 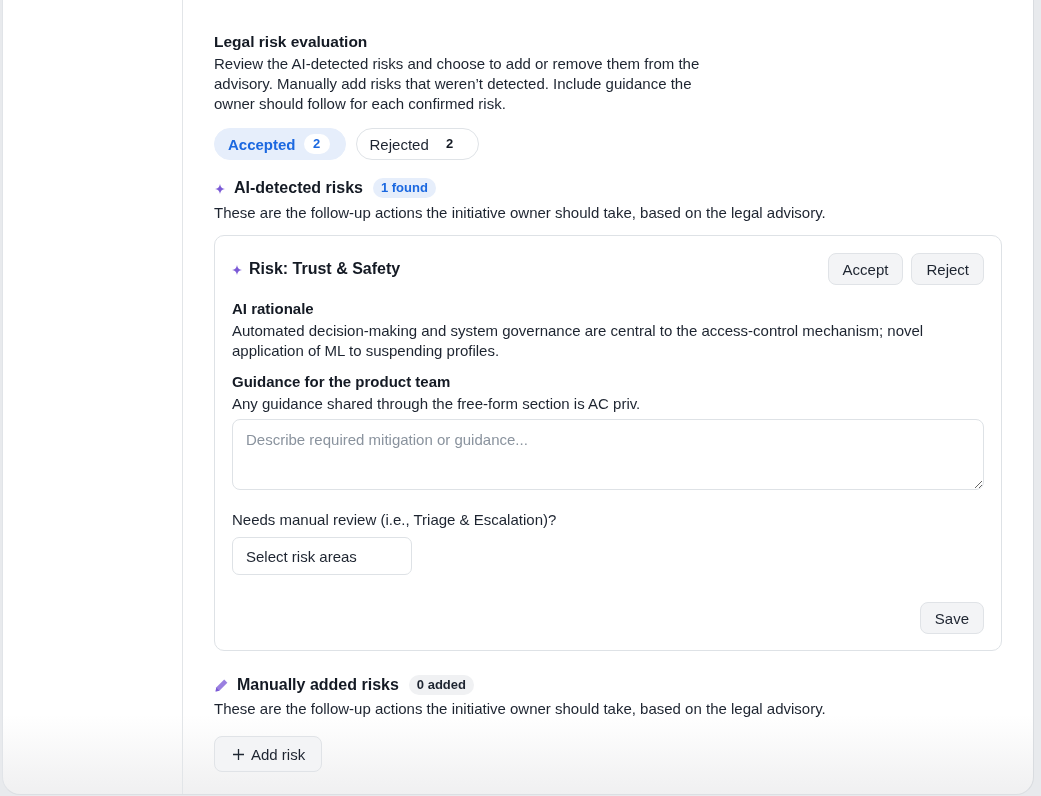 What do you see at coordinates (457, 84) in the screenshot?
I see `section-description: Review the AI-detected risks and choose to add or remove them from the advisory. Manually add risks that weren’t detected. Include guidance the owner should follow for each confirmed risk.` at bounding box center [457, 84].